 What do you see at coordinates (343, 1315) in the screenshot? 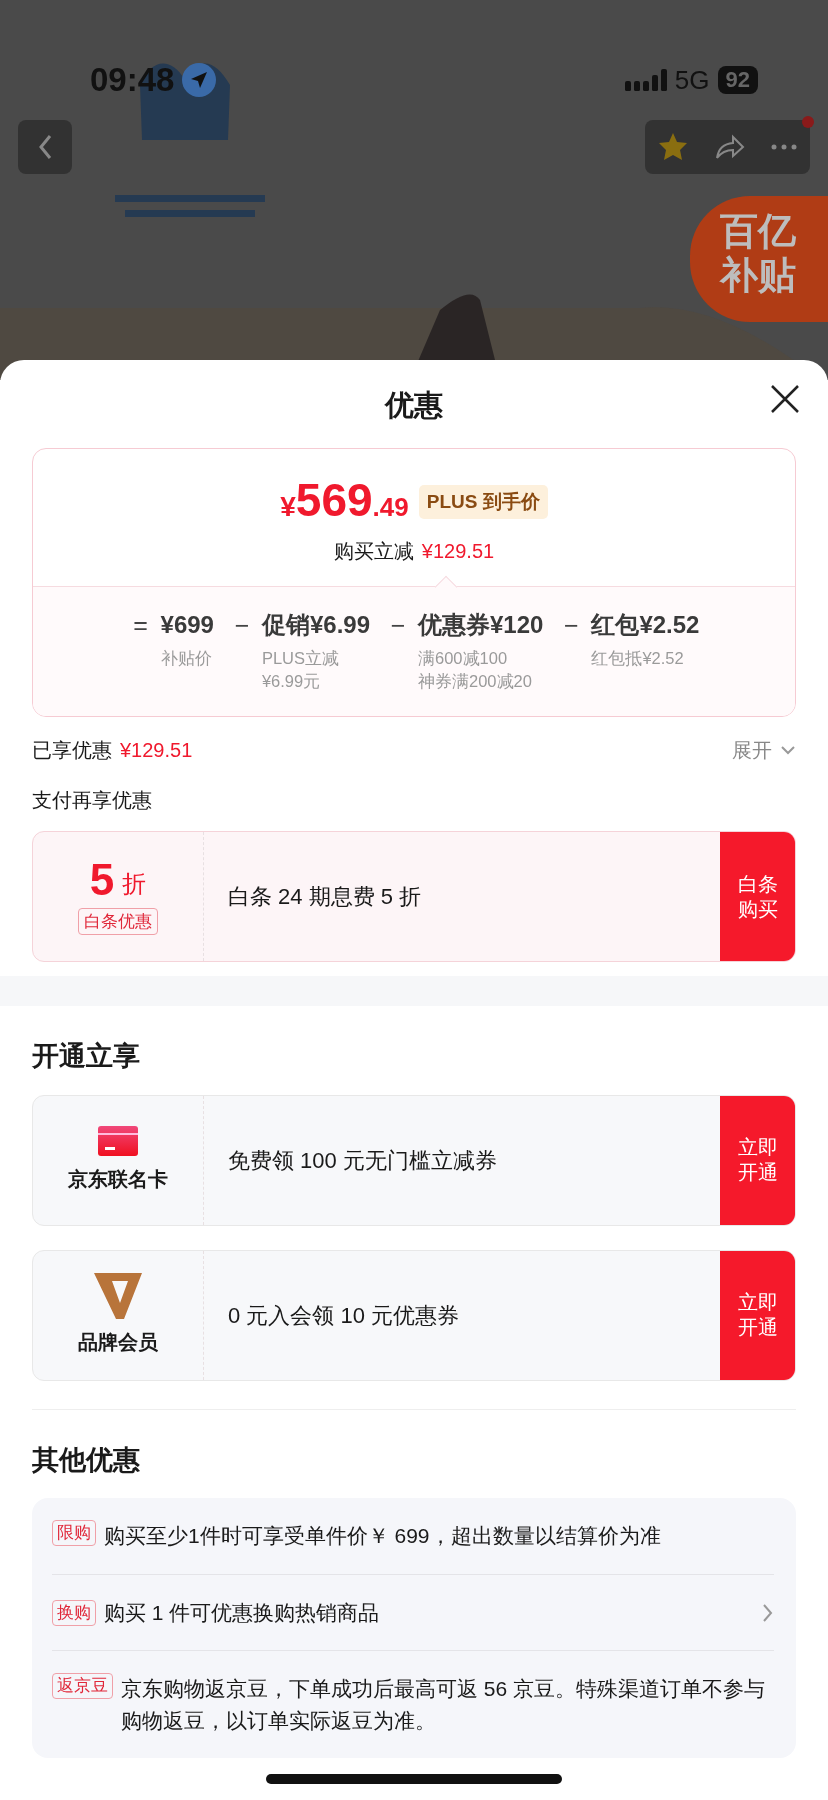
I see `offer-text: 0 元入会领 10 元优惠券` at bounding box center [343, 1315].